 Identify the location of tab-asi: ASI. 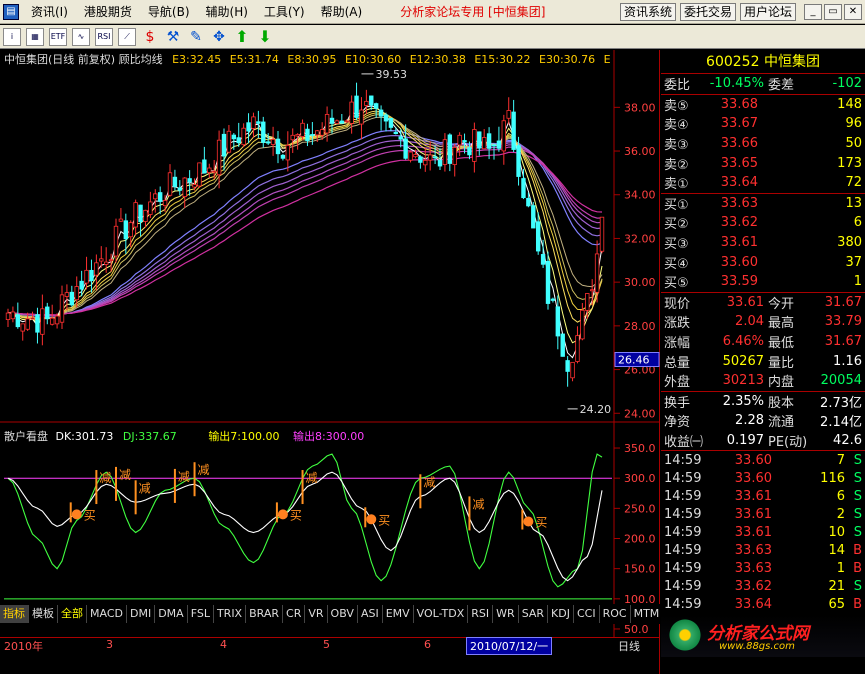
(370, 614).